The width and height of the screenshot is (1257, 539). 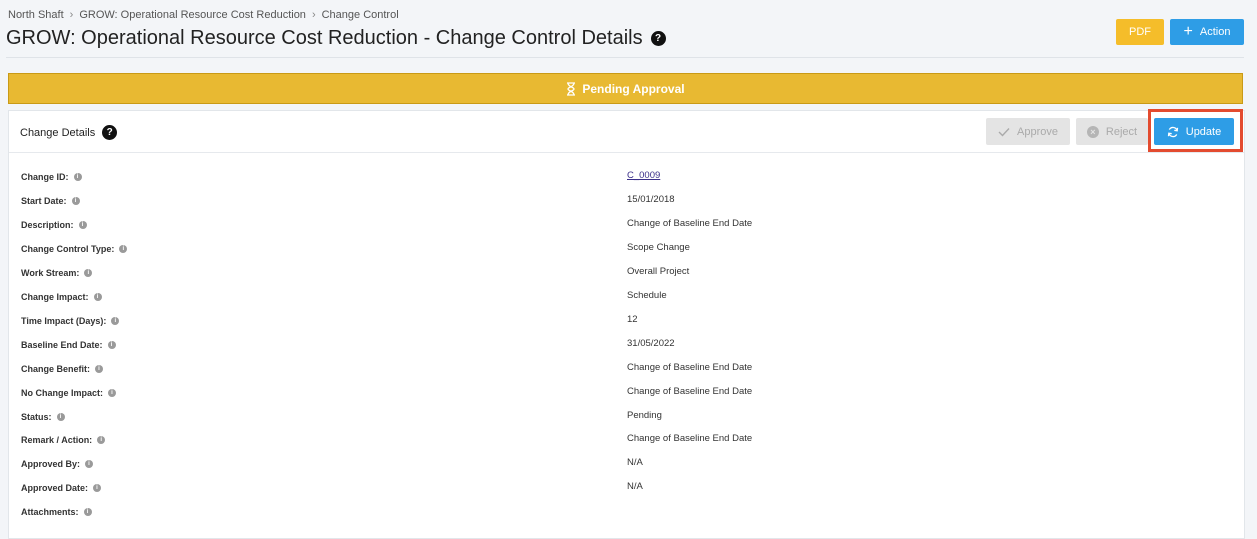 What do you see at coordinates (1188, 31) in the screenshot?
I see `plus-icon: +` at bounding box center [1188, 31].